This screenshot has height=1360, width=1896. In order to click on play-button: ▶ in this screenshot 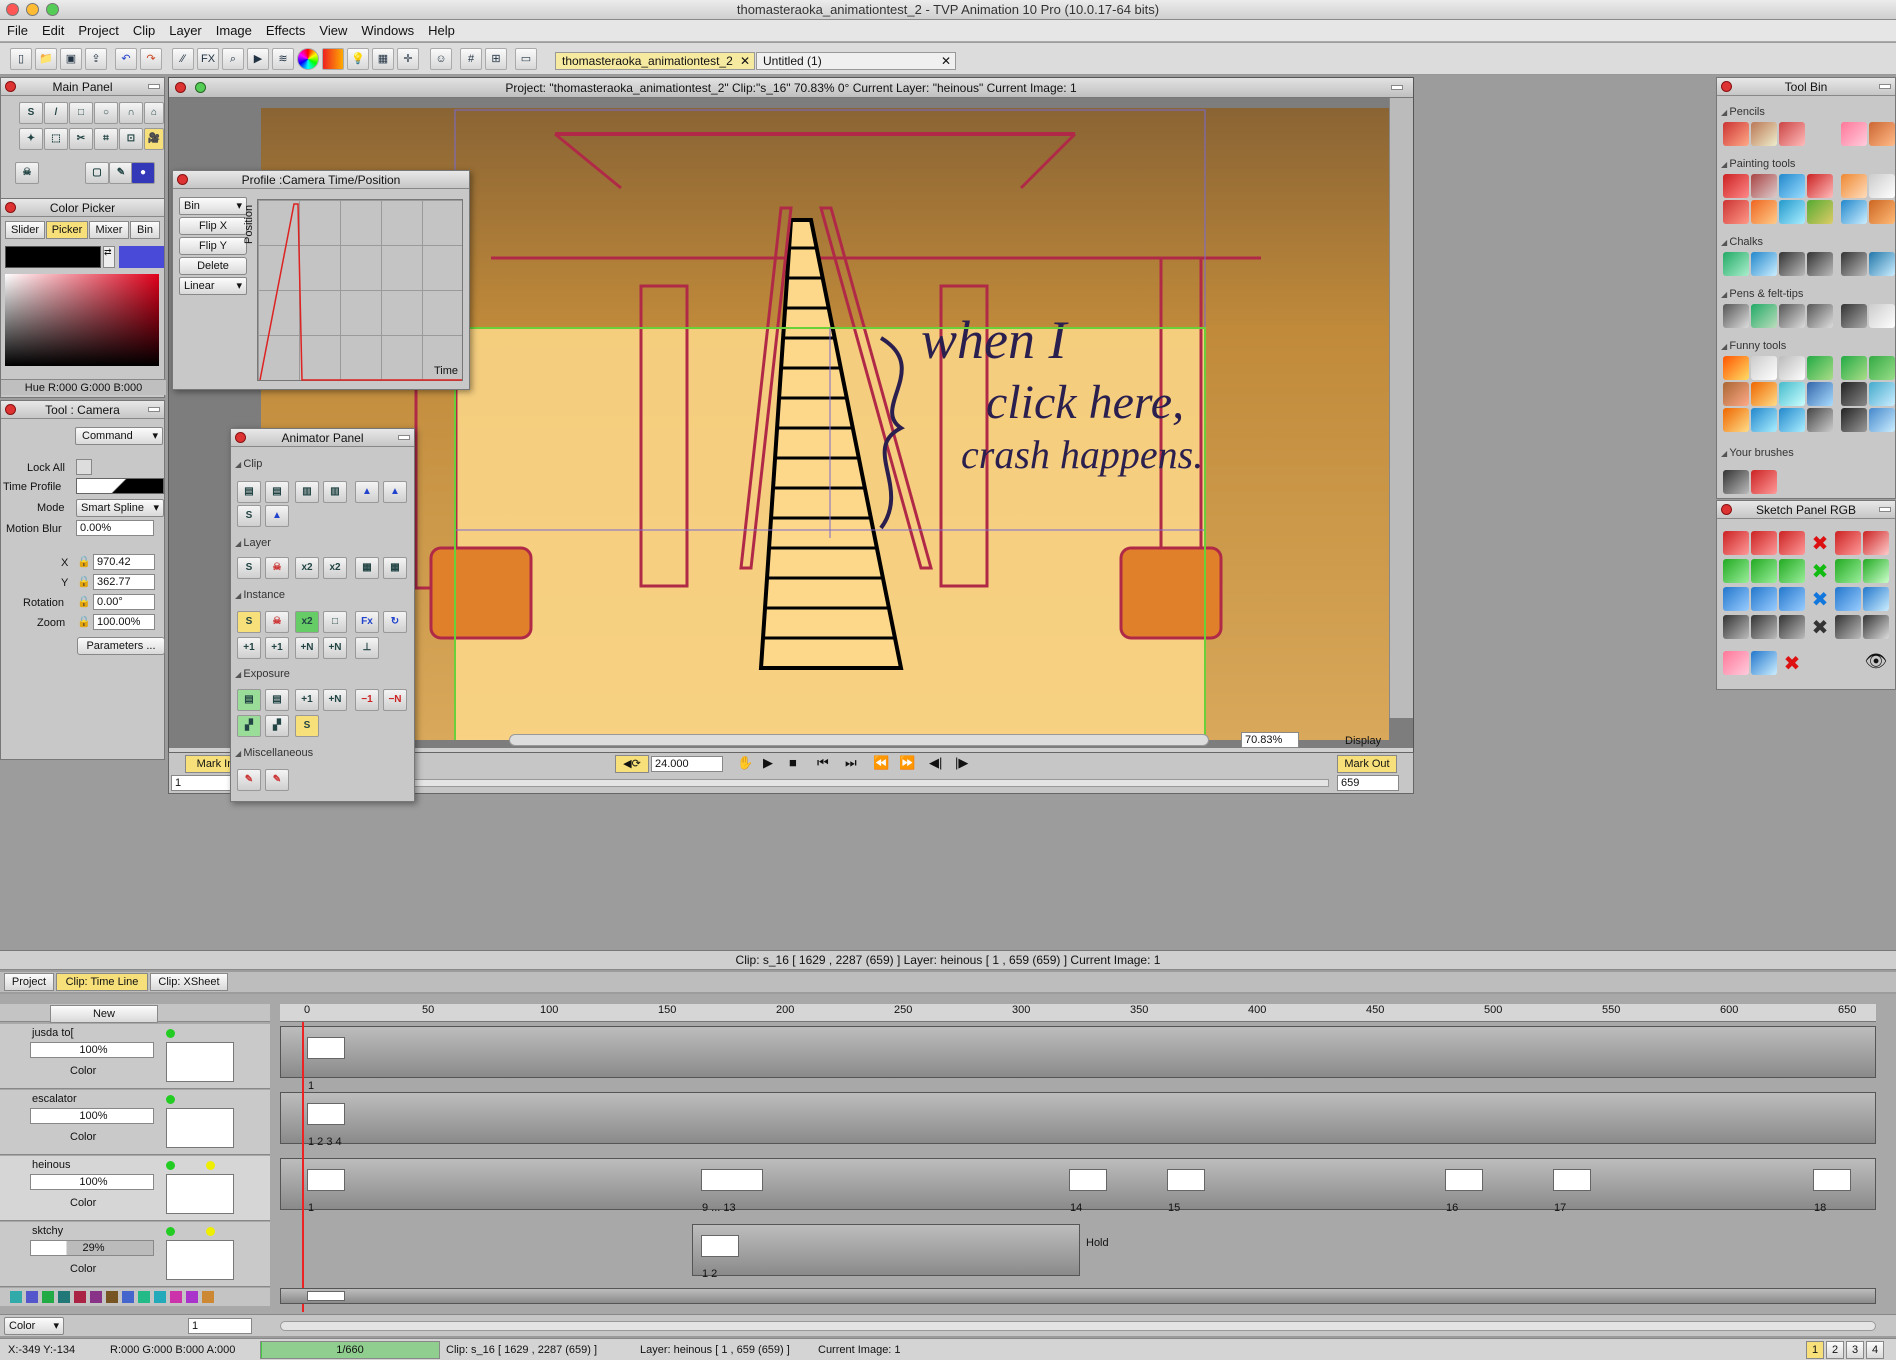, I will do `click(768, 763)`.